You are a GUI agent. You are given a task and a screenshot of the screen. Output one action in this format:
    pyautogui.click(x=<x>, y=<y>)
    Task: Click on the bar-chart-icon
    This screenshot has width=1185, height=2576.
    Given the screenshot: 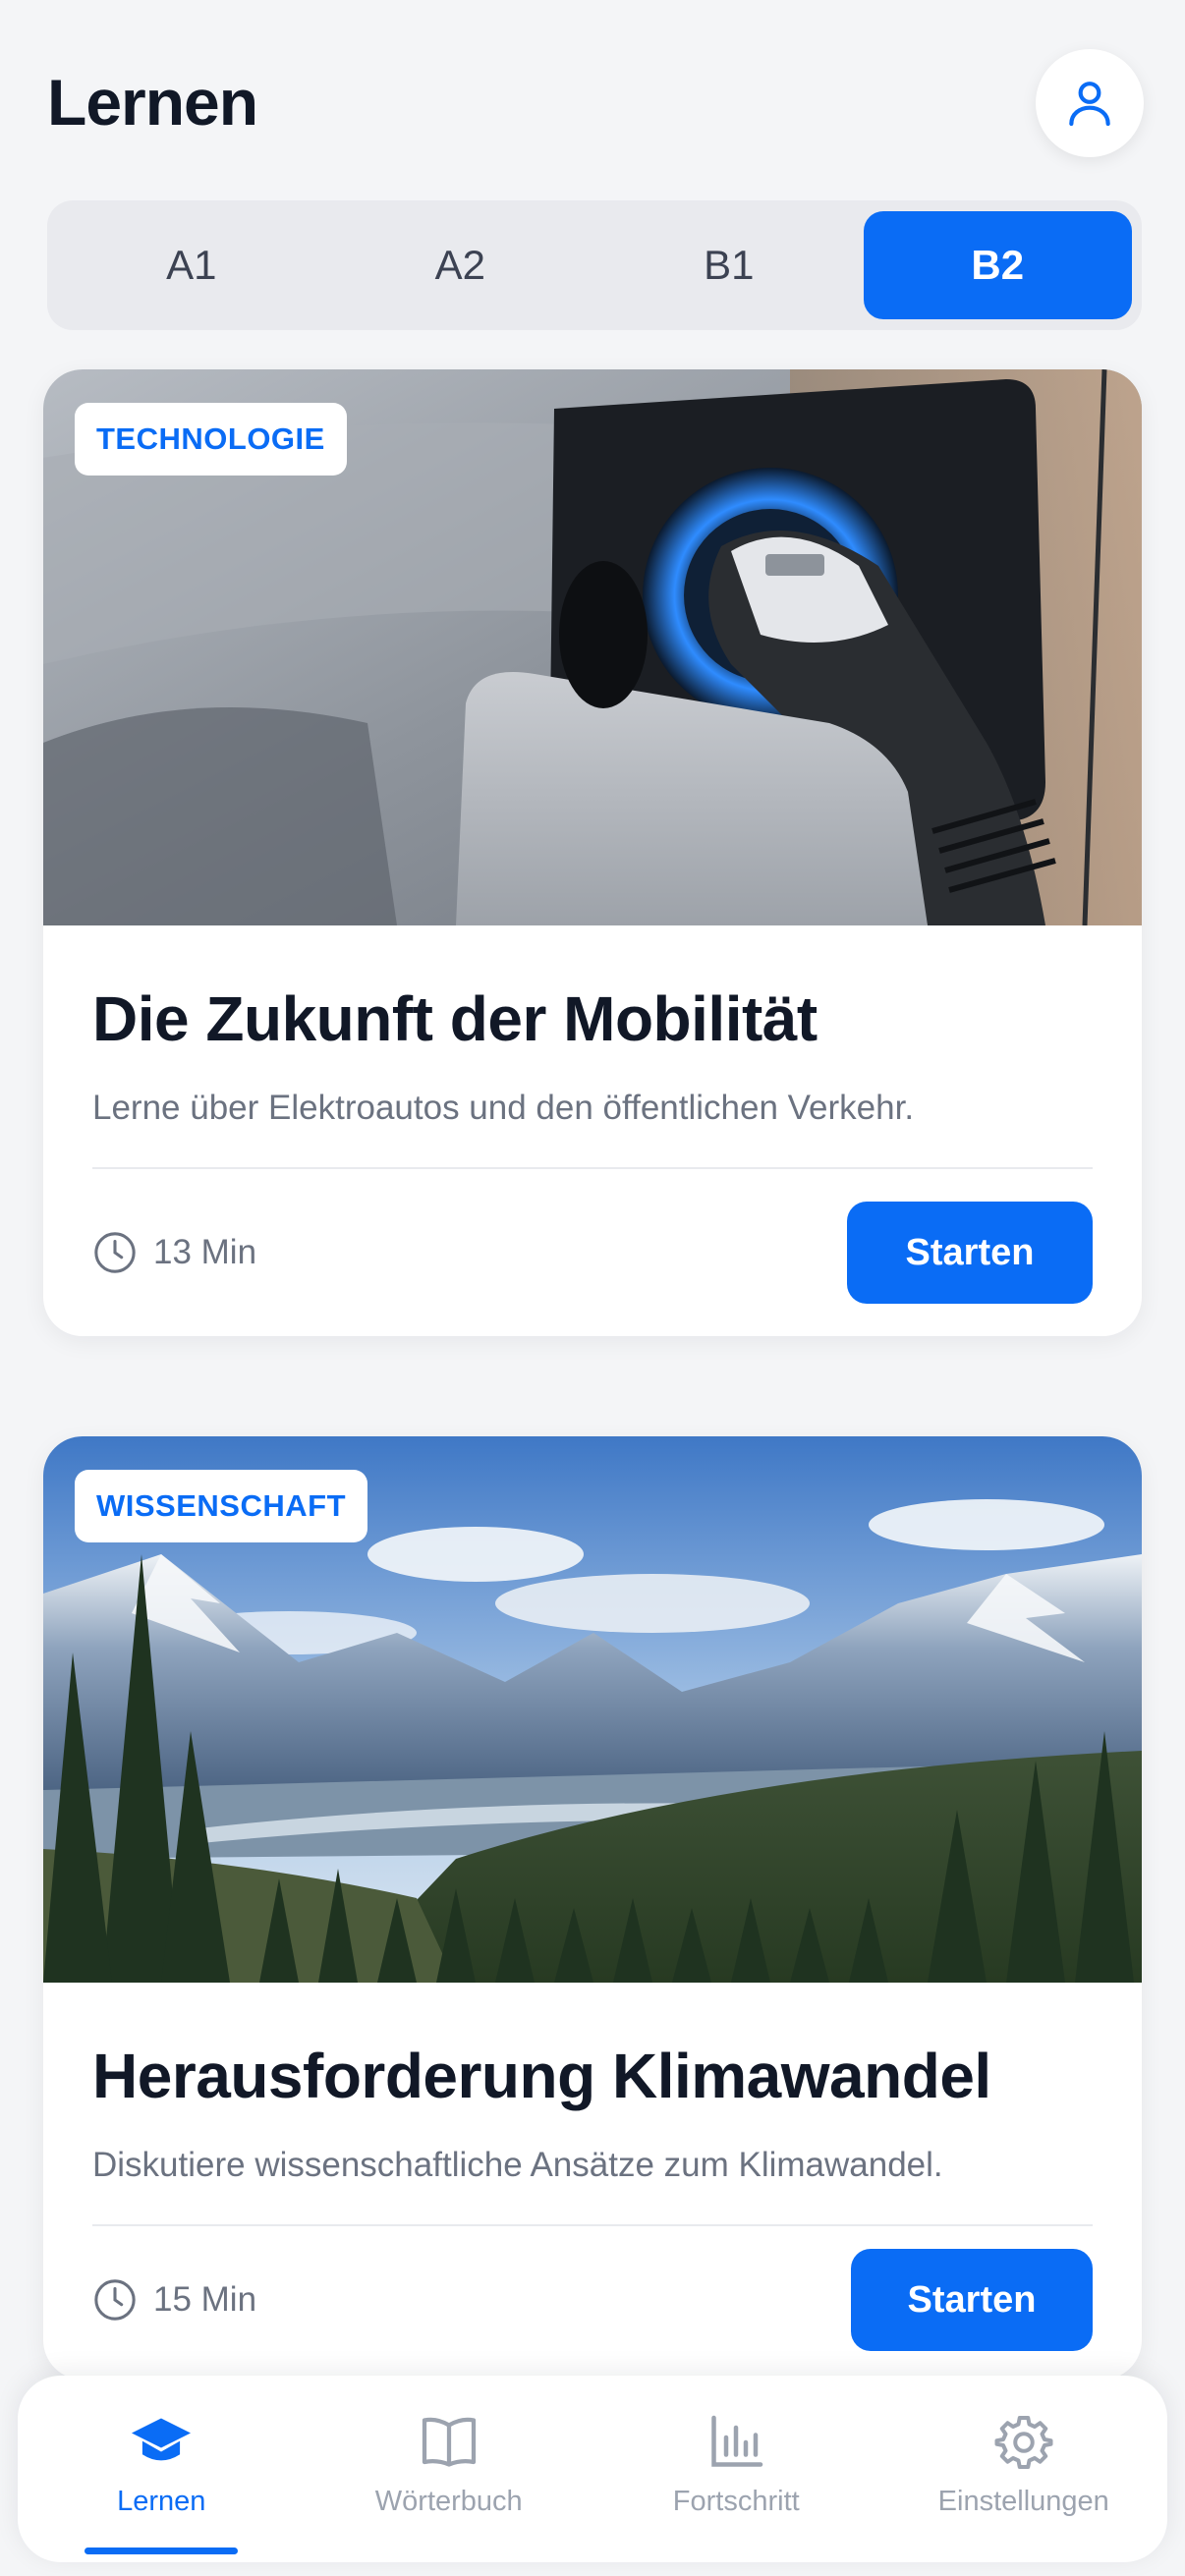 What is the action you would take?
    pyautogui.click(x=737, y=2441)
    